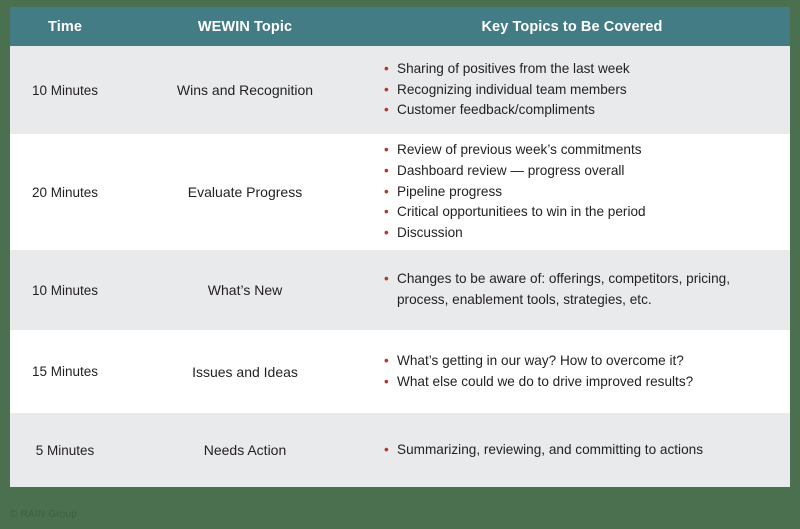 This screenshot has width=800, height=529. Describe the element at coordinates (245, 290) in the screenshot. I see `cell-topic: What’s New` at that location.